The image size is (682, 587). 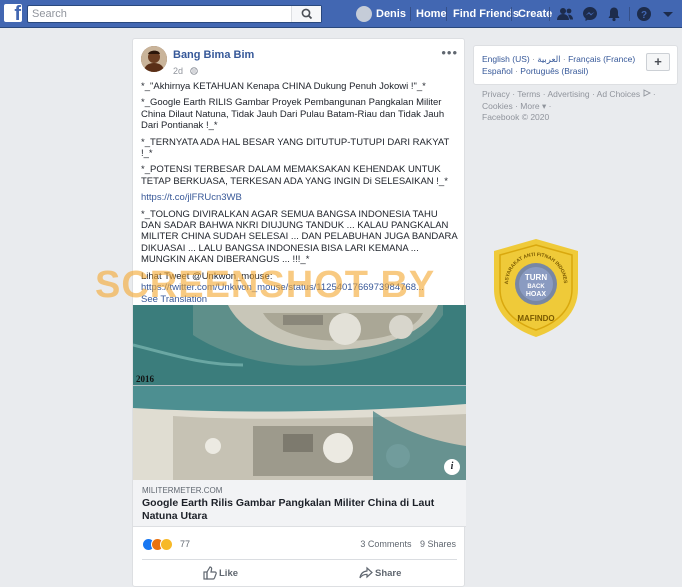 I want to click on advertising-link: Advertising, so click(x=569, y=94).